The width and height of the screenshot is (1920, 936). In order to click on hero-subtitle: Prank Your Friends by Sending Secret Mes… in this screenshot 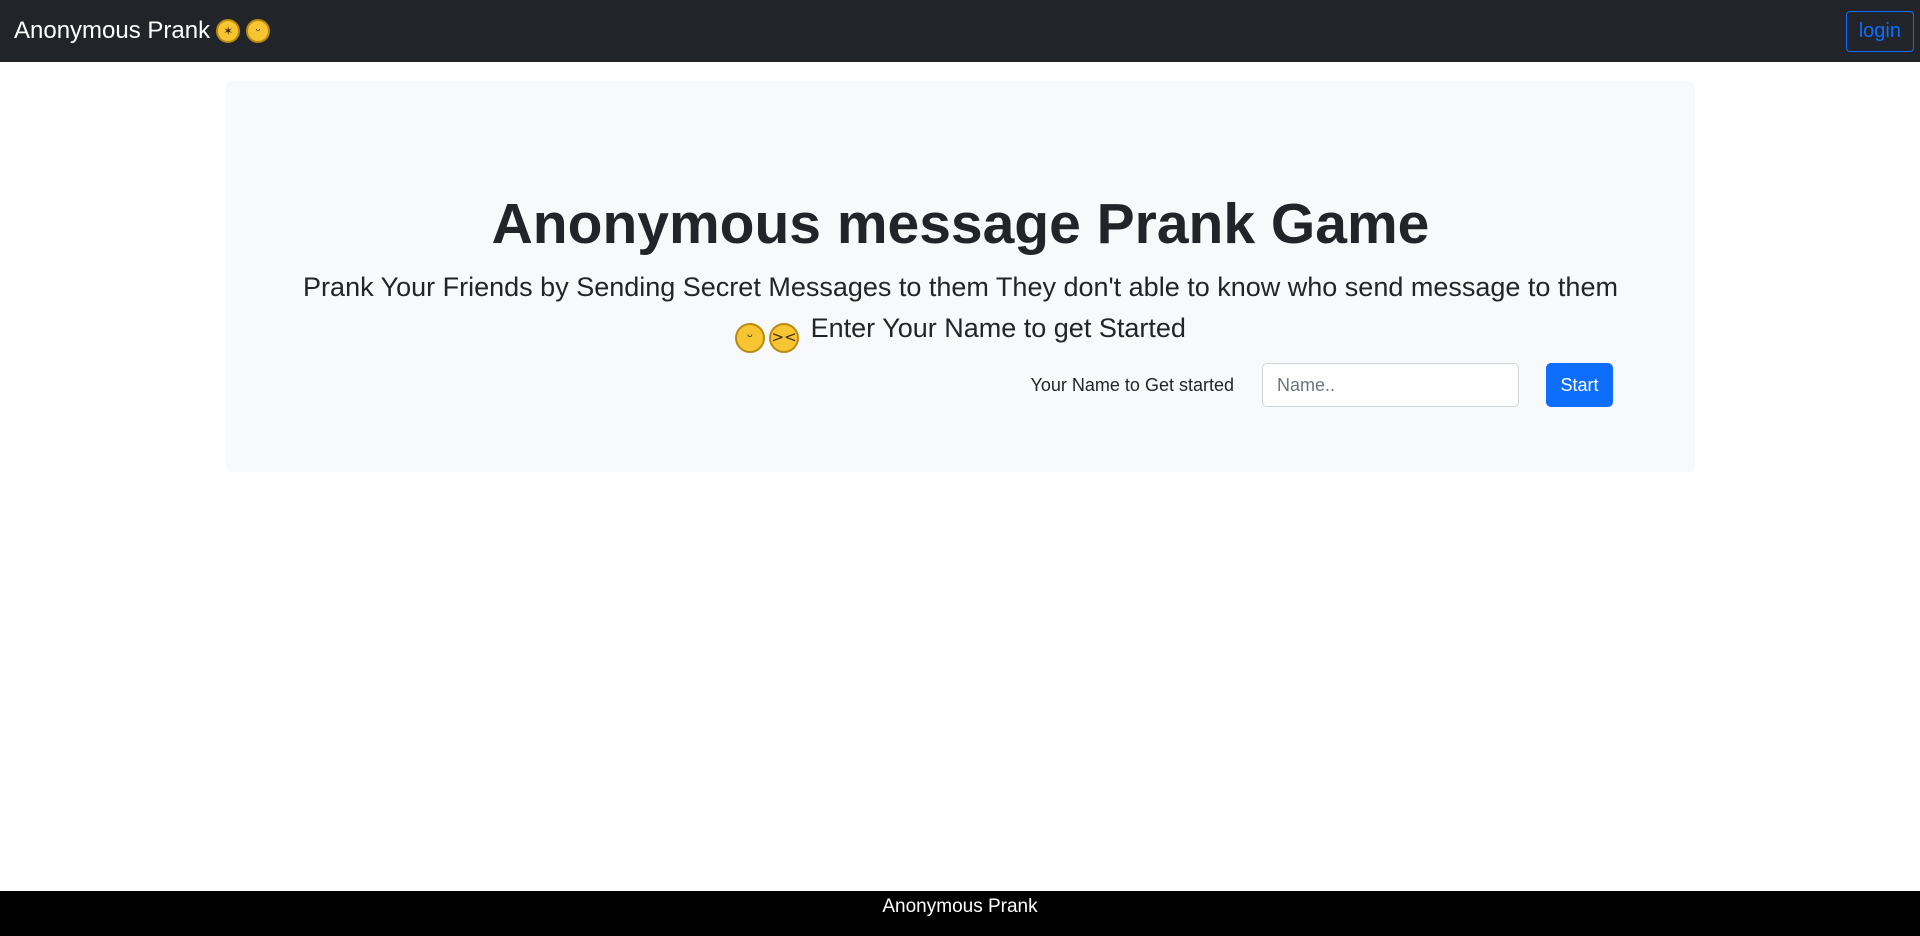, I will do `click(960, 310)`.